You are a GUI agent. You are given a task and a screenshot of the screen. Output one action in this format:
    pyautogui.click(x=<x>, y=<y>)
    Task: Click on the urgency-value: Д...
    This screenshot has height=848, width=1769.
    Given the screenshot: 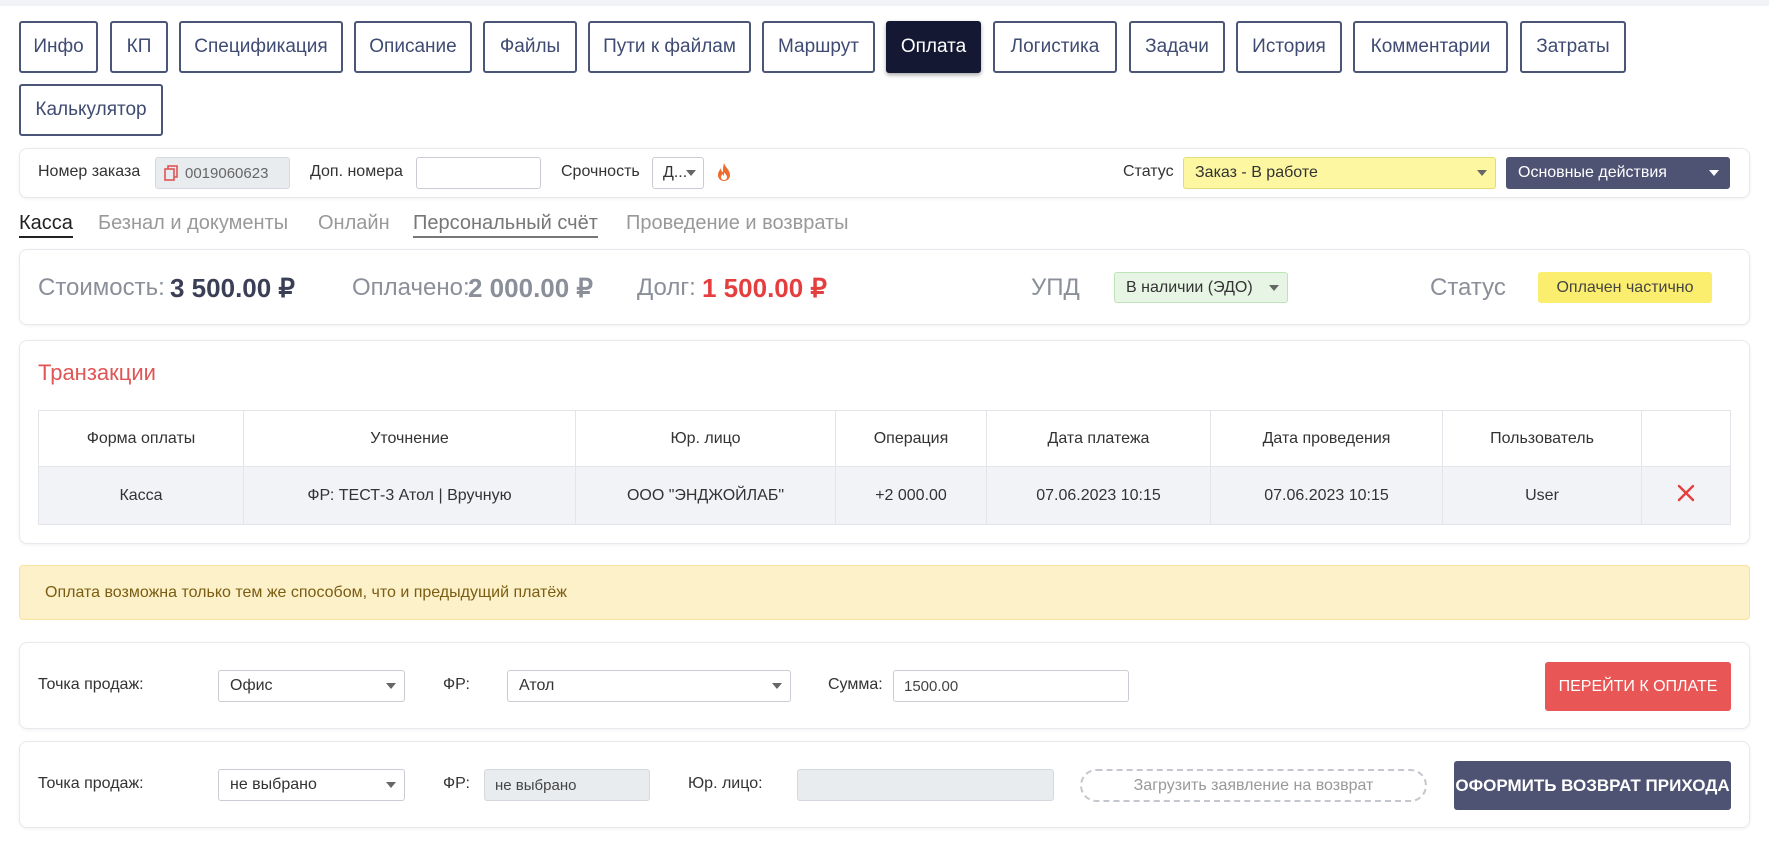 What is the action you would take?
    pyautogui.click(x=675, y=172)
    